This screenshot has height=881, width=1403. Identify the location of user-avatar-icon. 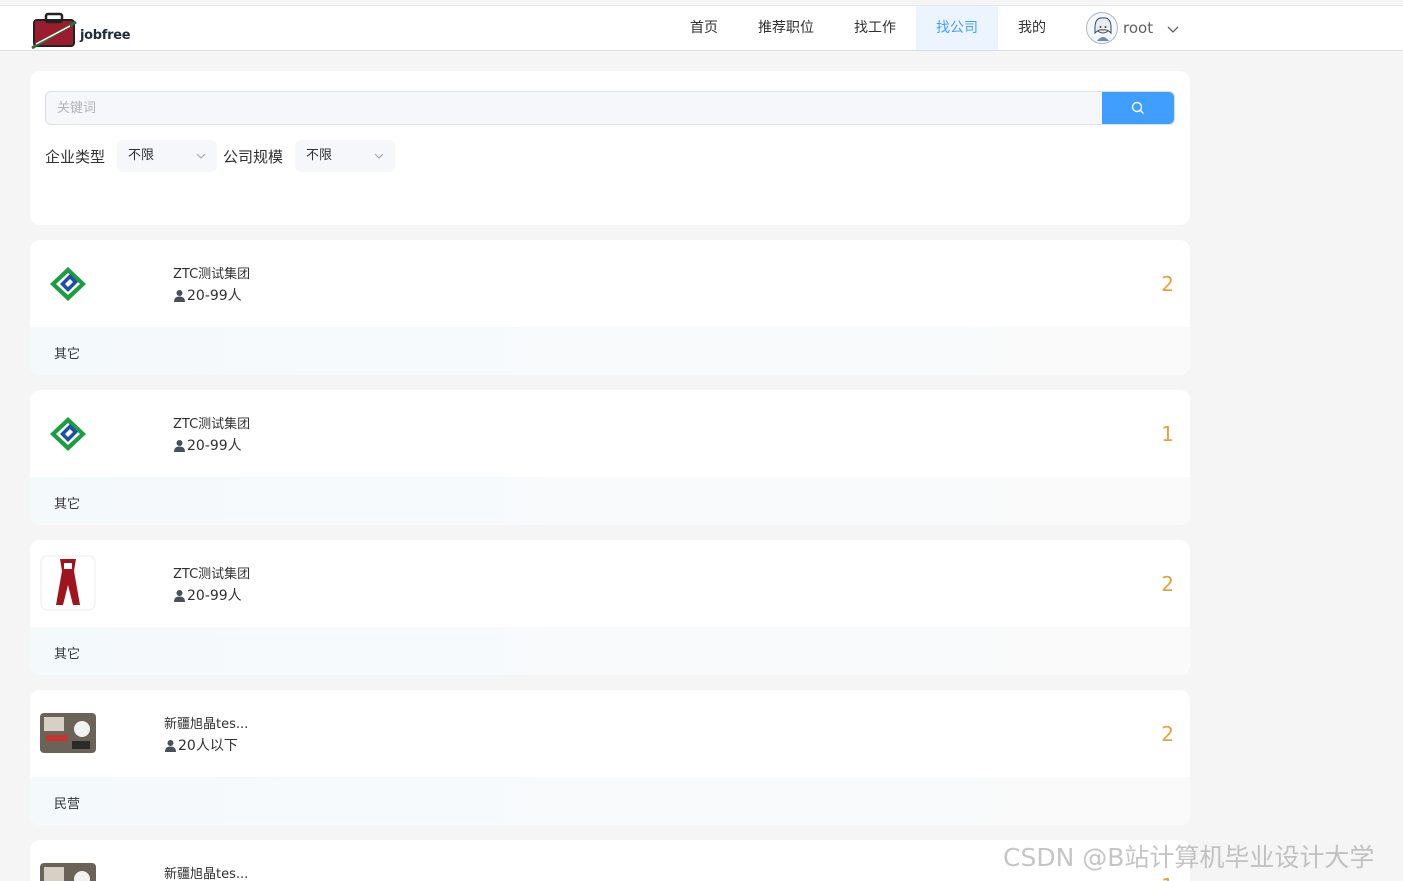
(1103, 29).